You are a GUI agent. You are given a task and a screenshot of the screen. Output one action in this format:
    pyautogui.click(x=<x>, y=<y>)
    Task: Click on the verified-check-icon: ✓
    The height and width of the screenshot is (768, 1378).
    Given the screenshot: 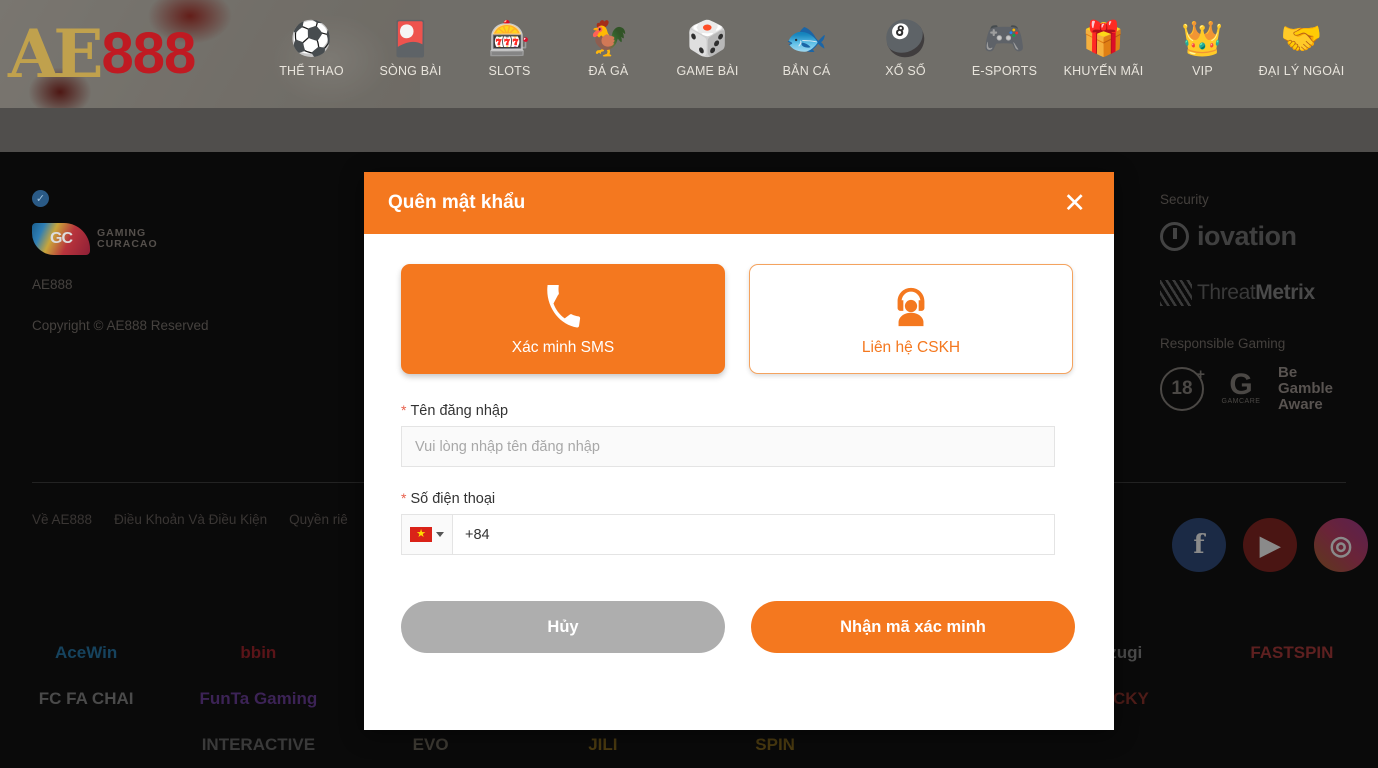 What is the action you would take?
    pyautogui.click(x=40, y=198)
    